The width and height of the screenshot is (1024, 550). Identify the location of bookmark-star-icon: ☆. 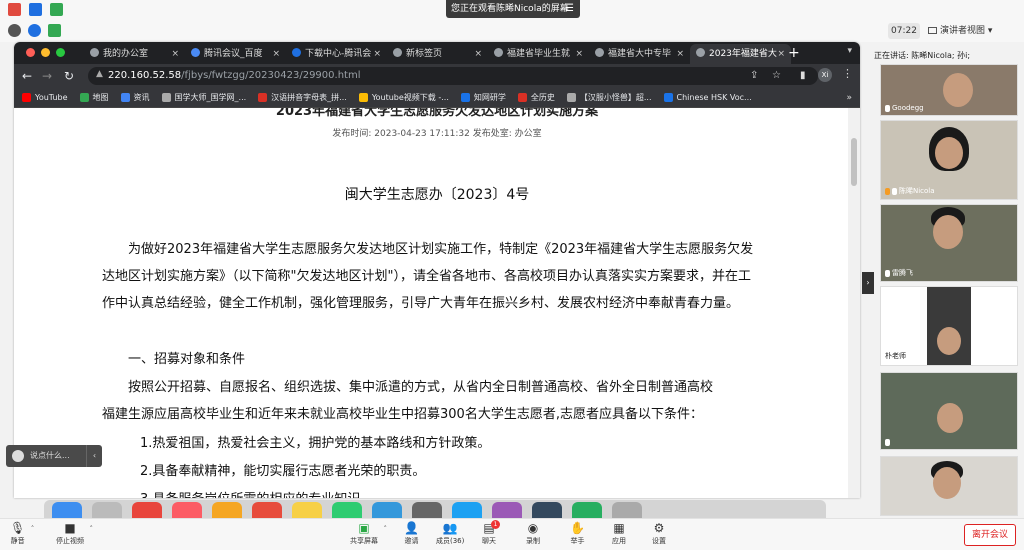
(776, 76).